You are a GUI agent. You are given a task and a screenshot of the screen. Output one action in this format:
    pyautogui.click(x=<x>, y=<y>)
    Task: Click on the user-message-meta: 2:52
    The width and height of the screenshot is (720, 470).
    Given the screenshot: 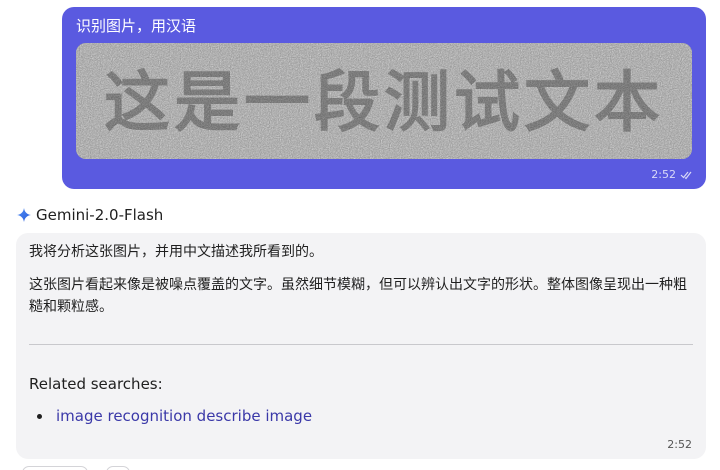 What is the action you would take?
    pyautogui.click(x=671, y=174)
    